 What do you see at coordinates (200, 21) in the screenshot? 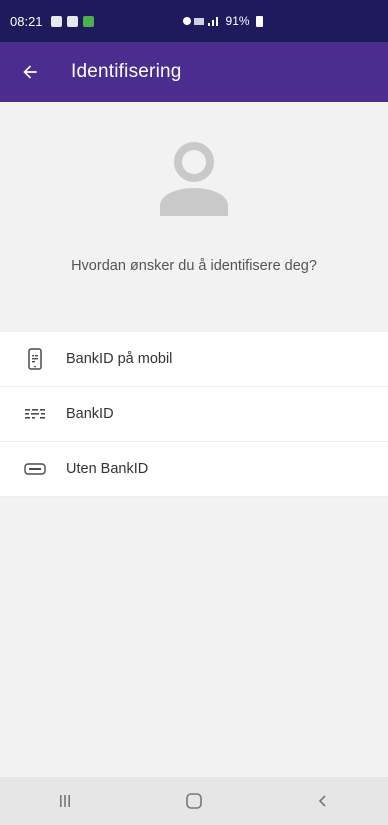
I see `alarm-wifi-signal-icon` at bounding box center [200, 21].